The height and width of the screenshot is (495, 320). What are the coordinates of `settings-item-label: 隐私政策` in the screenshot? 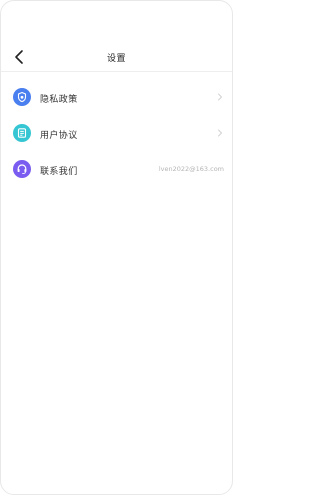 It's located at (59, 100).